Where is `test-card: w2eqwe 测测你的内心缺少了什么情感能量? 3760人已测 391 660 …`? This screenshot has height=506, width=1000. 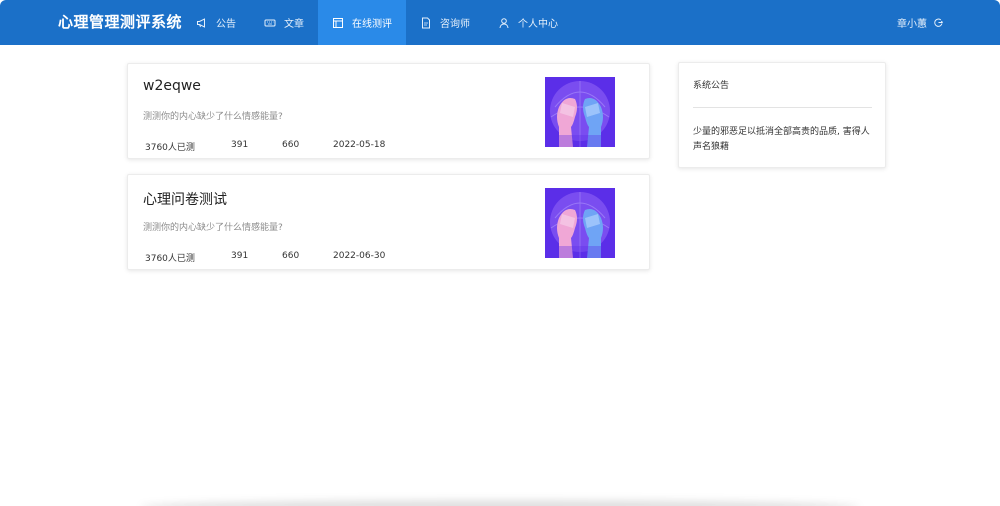 test-card: w2eqwe 测测你的内心缺少了什么情感能量? 3760人已测 391 660 … is located at coordinates (388, 111).